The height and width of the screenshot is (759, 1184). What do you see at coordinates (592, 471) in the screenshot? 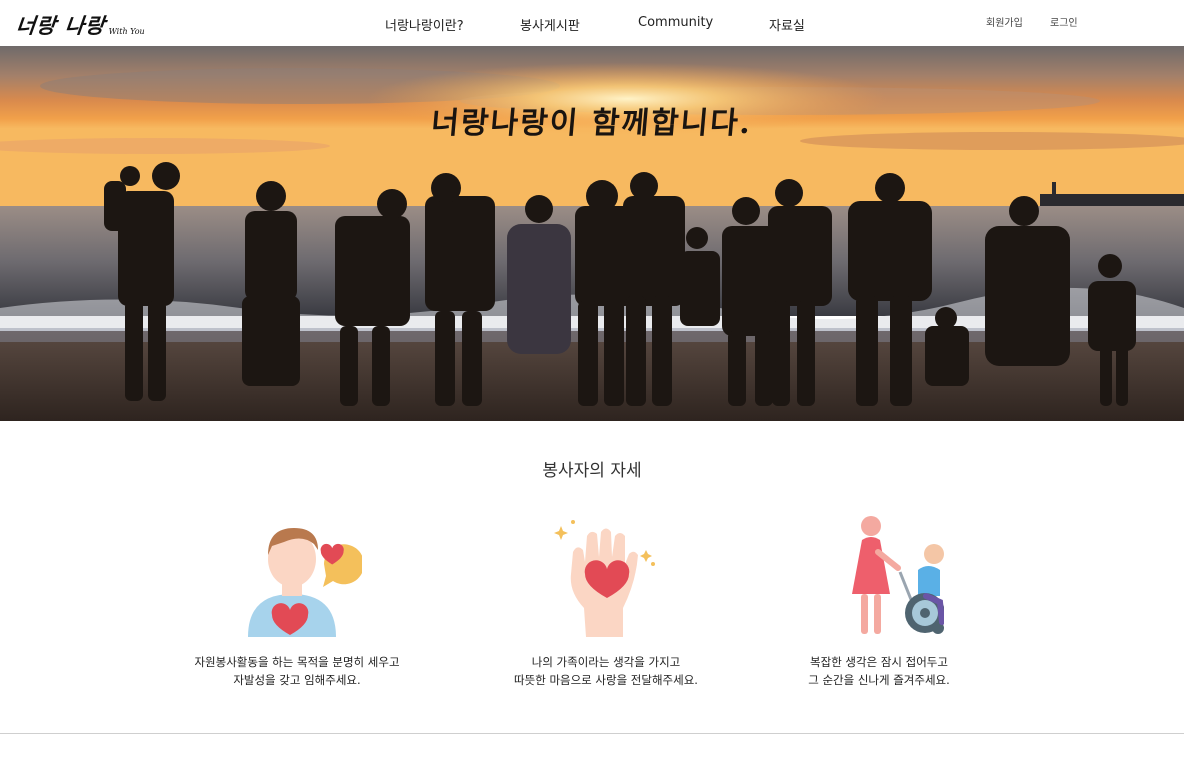
I see `section-title: 봉사자의 자세` at bounding box center [592, 471].